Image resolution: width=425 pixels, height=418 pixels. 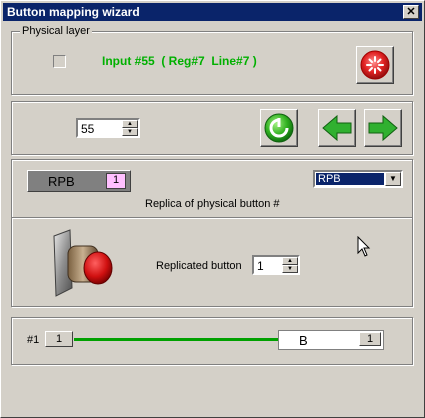 I want to click on refresh-icon, so click(x=279, y=128).